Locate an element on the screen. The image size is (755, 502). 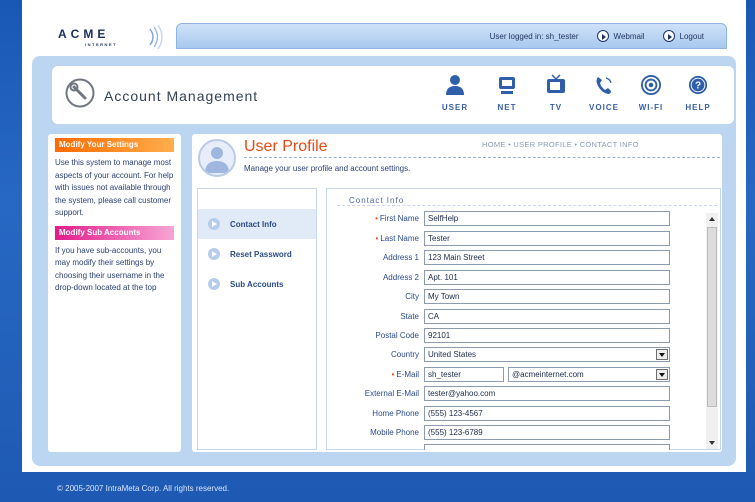
phone-icon is located at coordinates (604, 85).